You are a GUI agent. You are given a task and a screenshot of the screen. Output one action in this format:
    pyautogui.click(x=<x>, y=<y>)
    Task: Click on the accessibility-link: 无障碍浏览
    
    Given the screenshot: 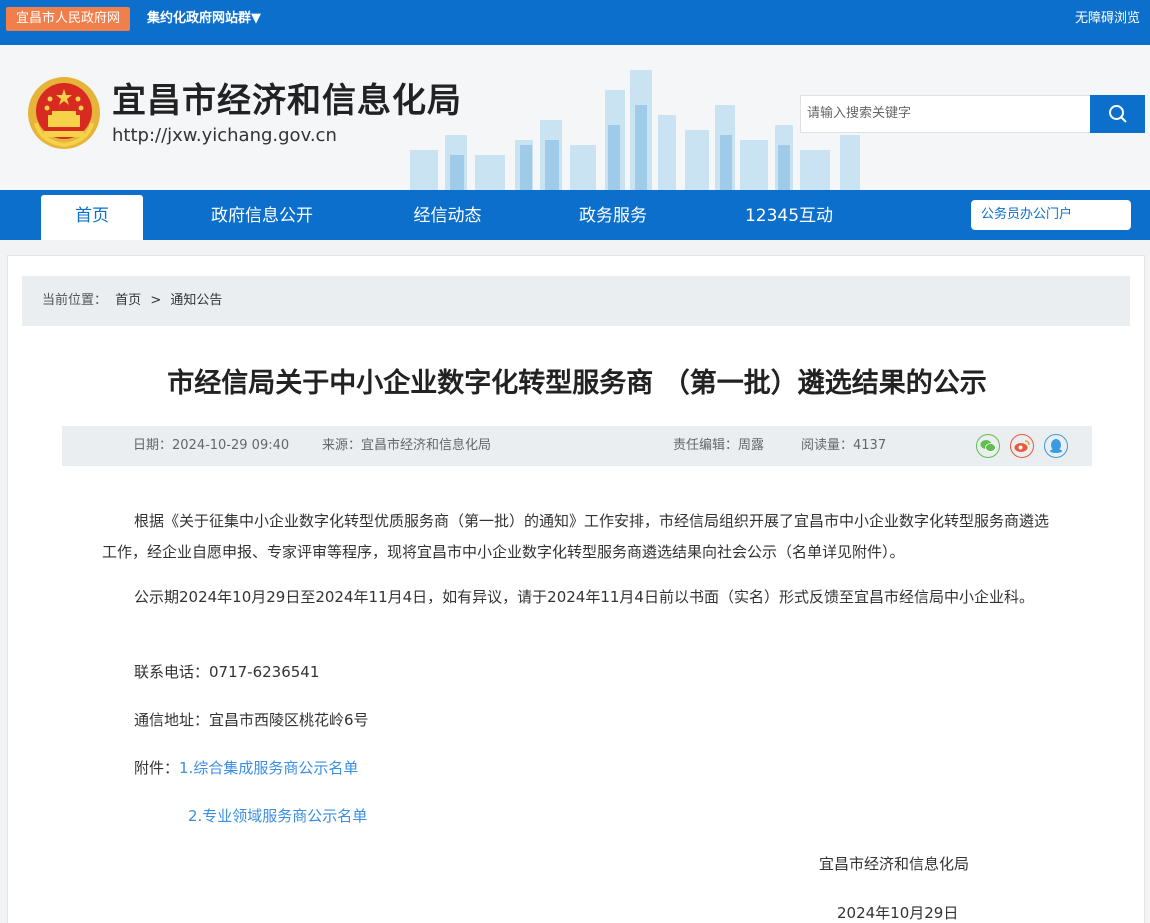 What is the action you would take?
    pyautogui.click(x=1107, y=19)
    